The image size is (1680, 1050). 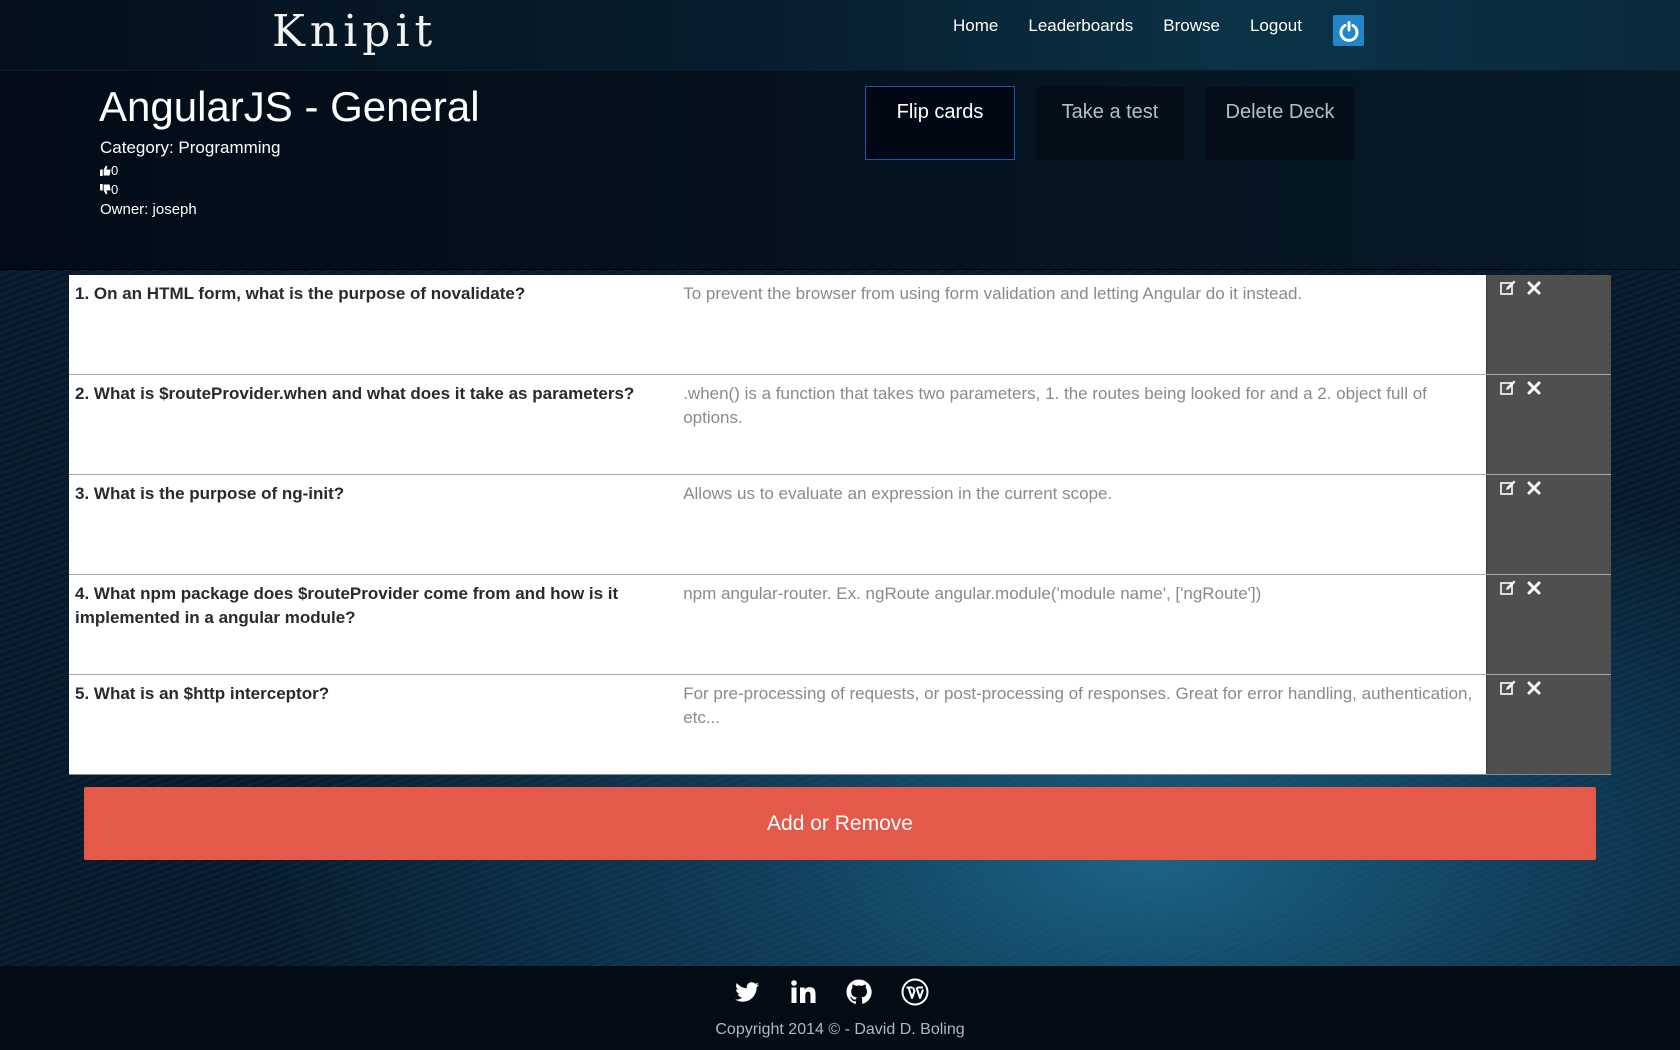 I want to click on footer: Copyright 2014 © - David D. Boling, so click(x=840, y=1008).